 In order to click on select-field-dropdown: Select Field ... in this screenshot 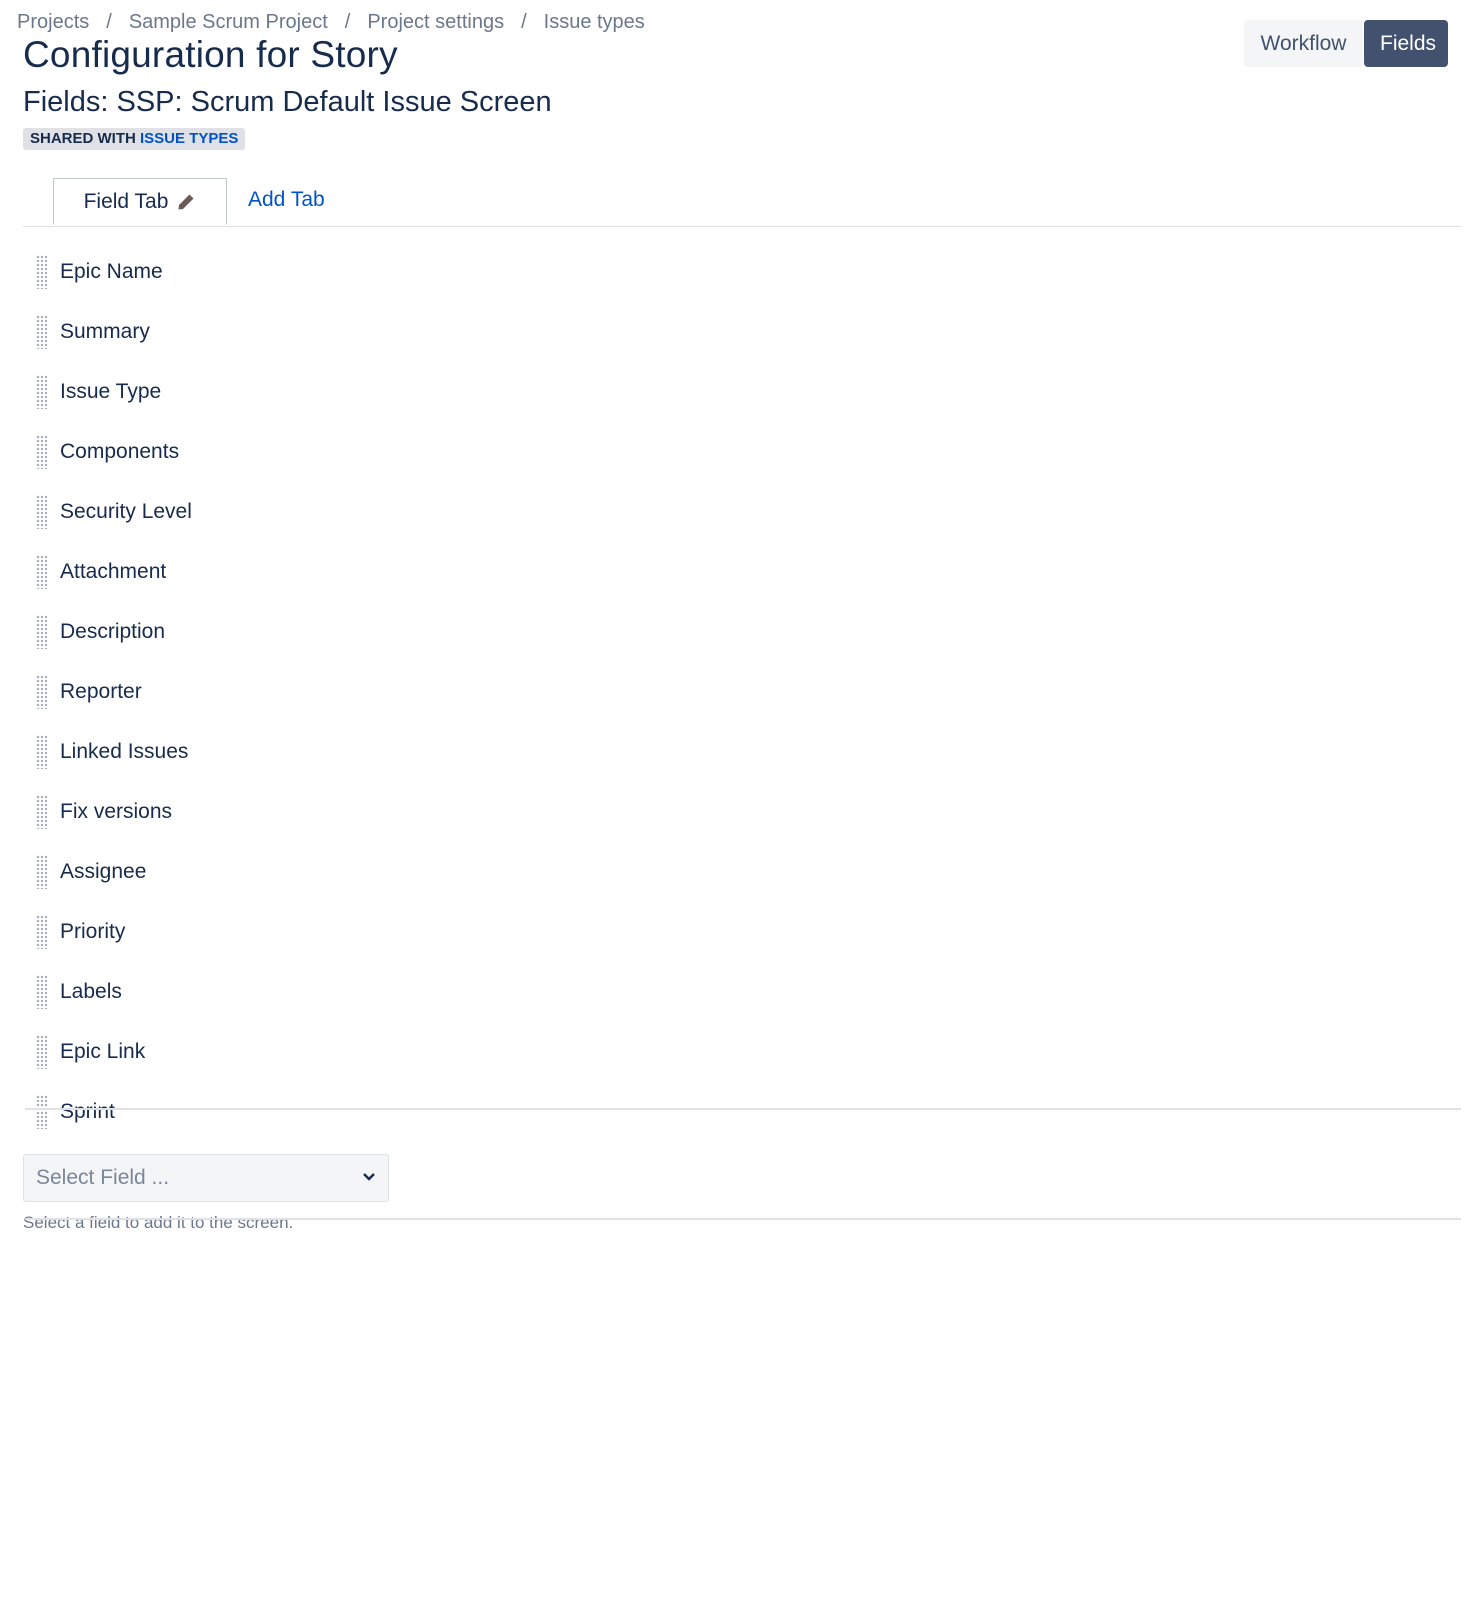, I will do `click(206, 1178)`.